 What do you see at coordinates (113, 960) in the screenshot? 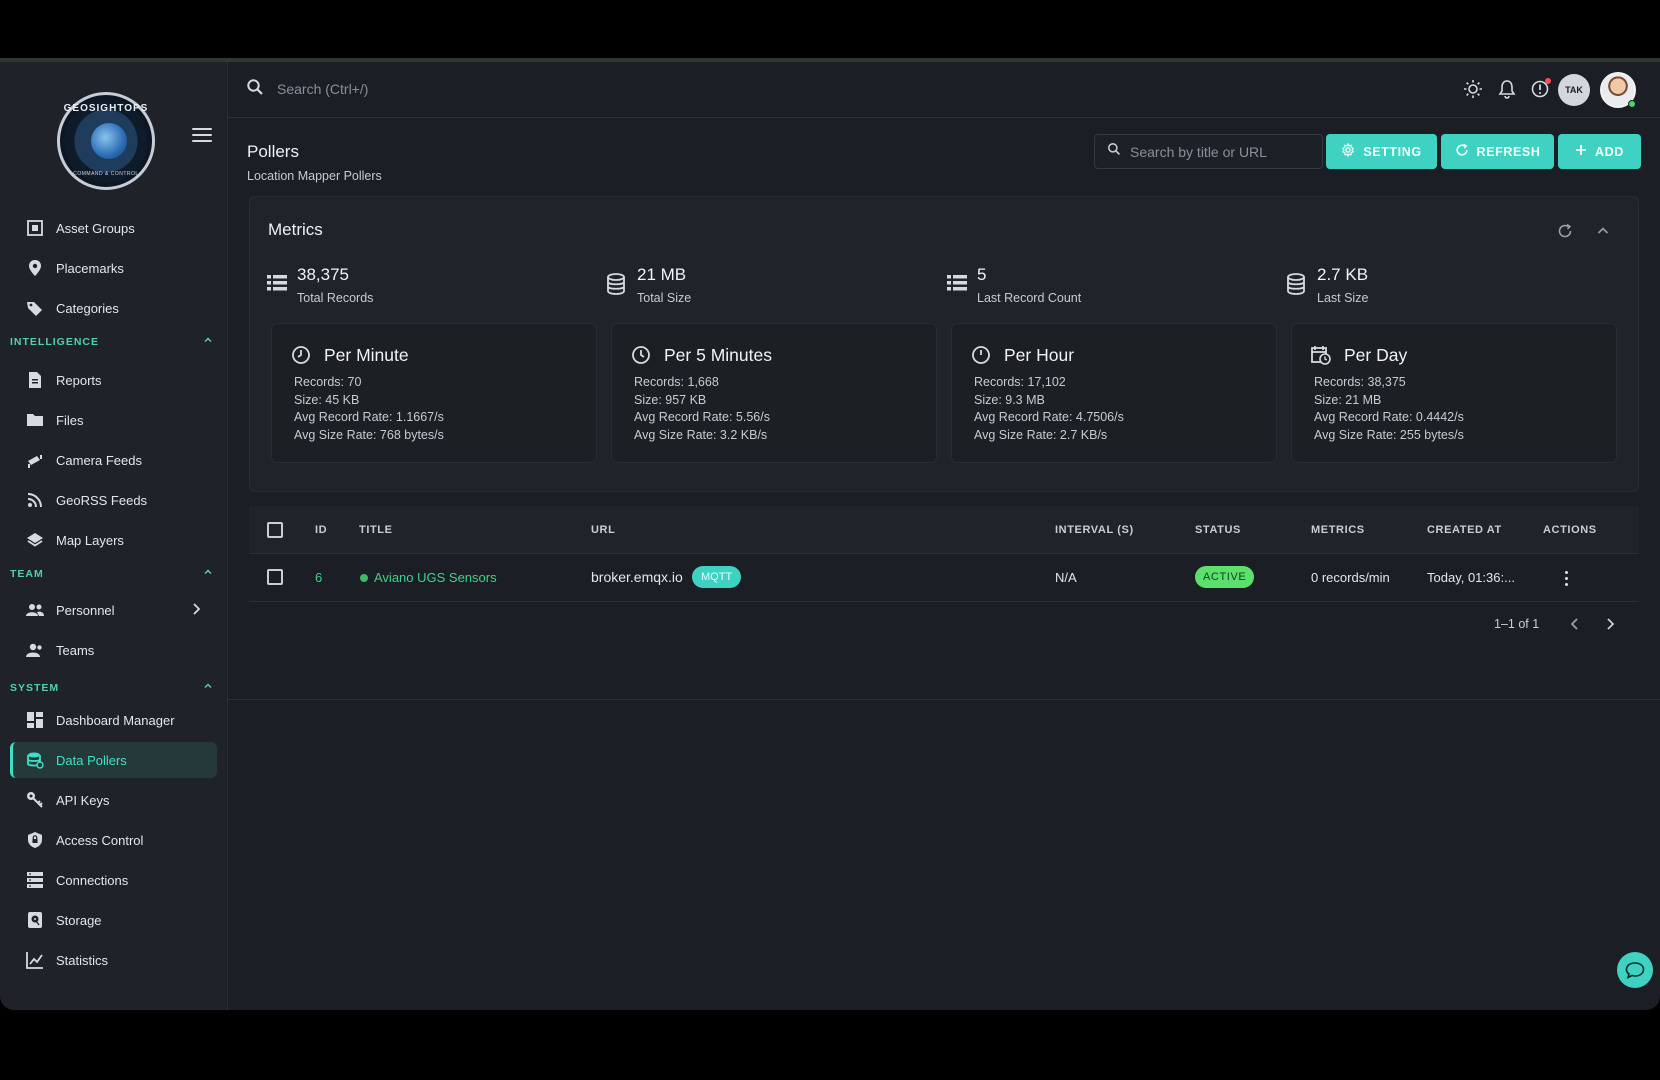
I see `sidebar-item-statistics: Statistics` at bounding box center [113, 960].